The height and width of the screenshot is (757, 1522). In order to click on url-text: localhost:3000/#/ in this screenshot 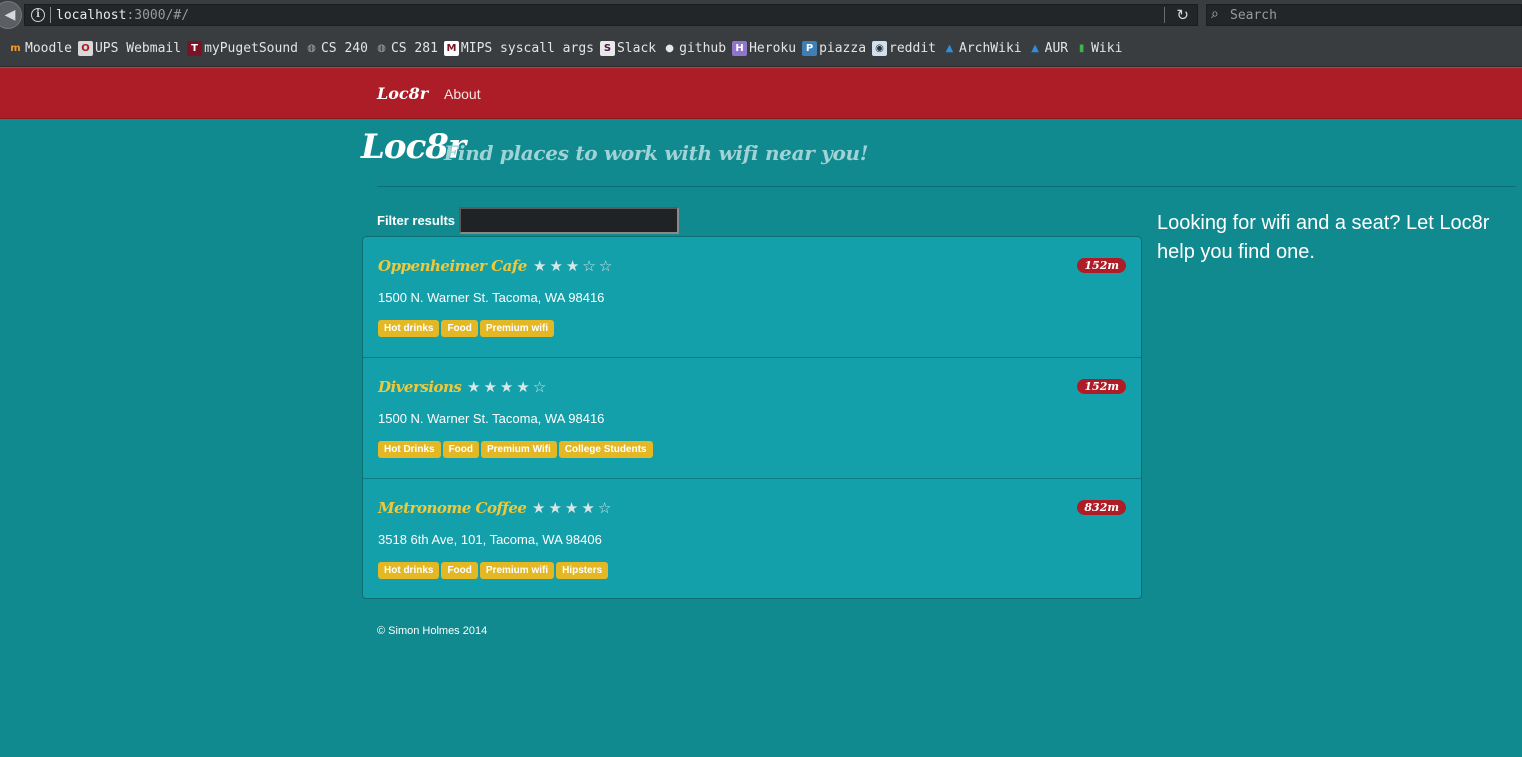, I will do `click(122, 15)`.